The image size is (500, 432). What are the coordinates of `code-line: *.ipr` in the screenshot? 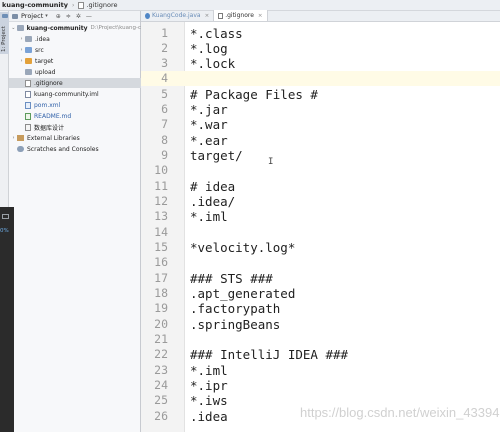 It's located at (209, 385).